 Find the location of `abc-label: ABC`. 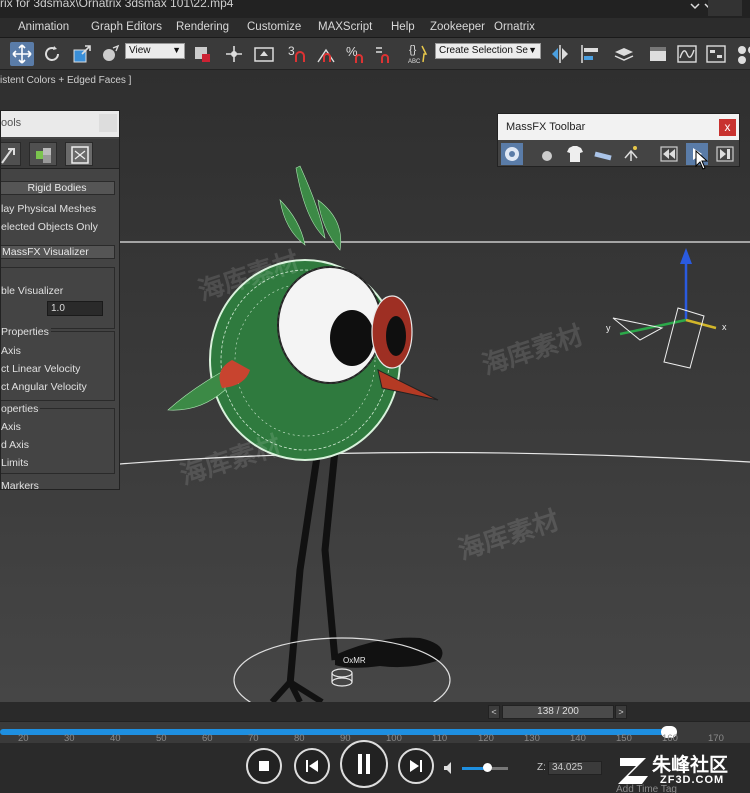

abc-label: ABC is located at coordinates (414, 62).